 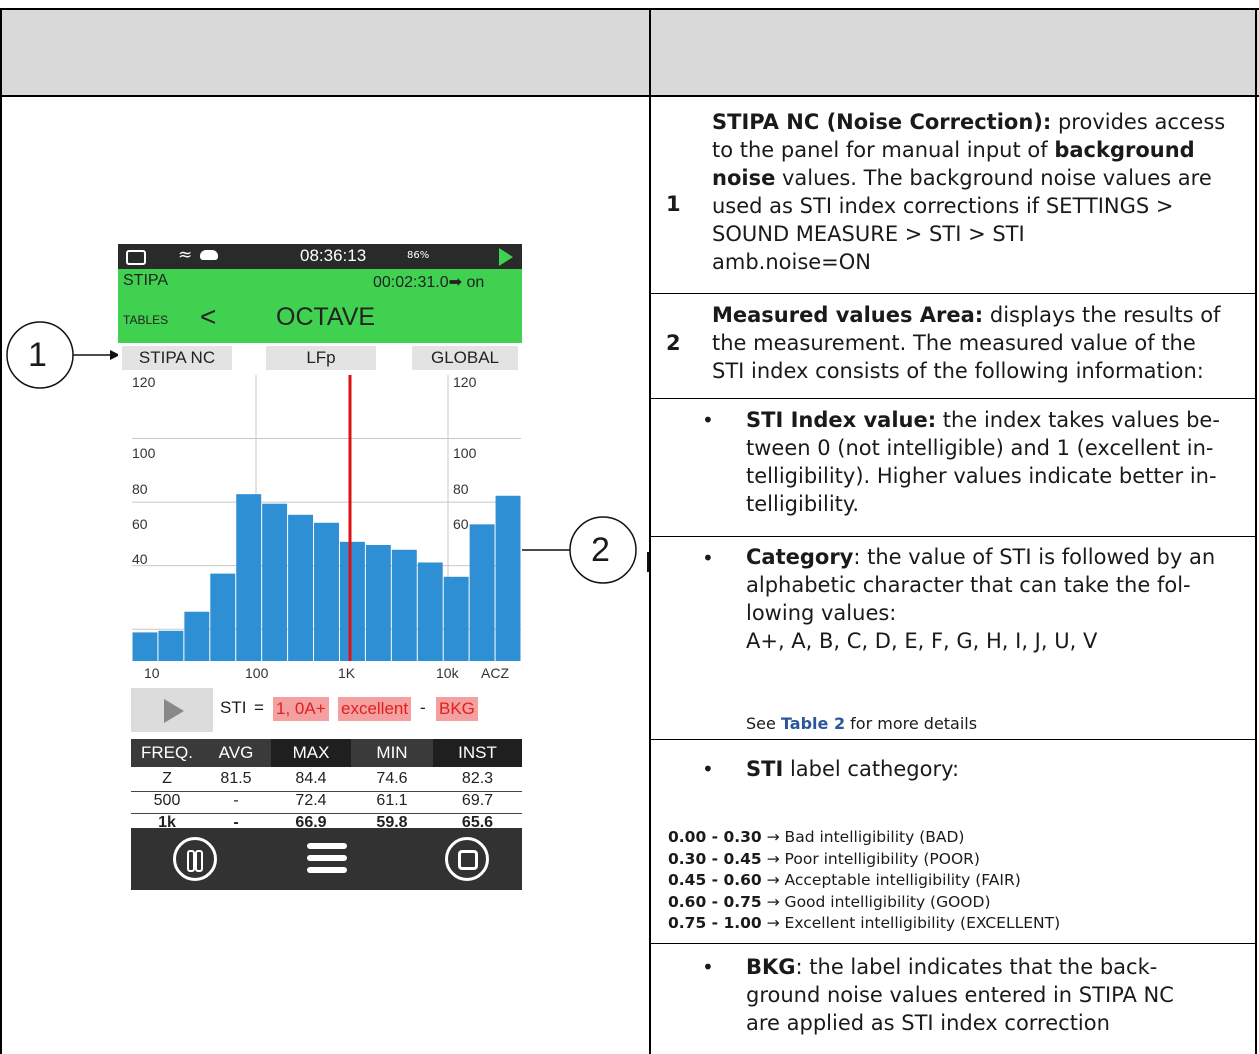 What do you see at coordinates (167, 752) in the screenshot?
I see `column-header: FREQ.` at bounding box center [167, 752].